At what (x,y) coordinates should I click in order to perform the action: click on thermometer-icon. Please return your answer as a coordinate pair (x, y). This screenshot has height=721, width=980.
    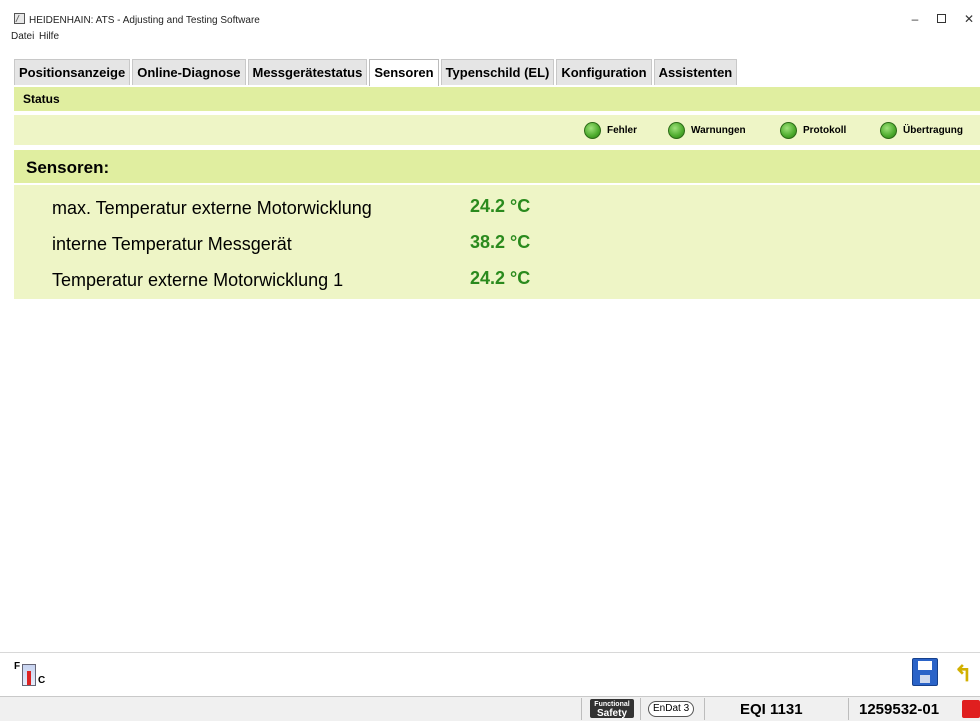
    Looking at the image, I should click on (29, 675).